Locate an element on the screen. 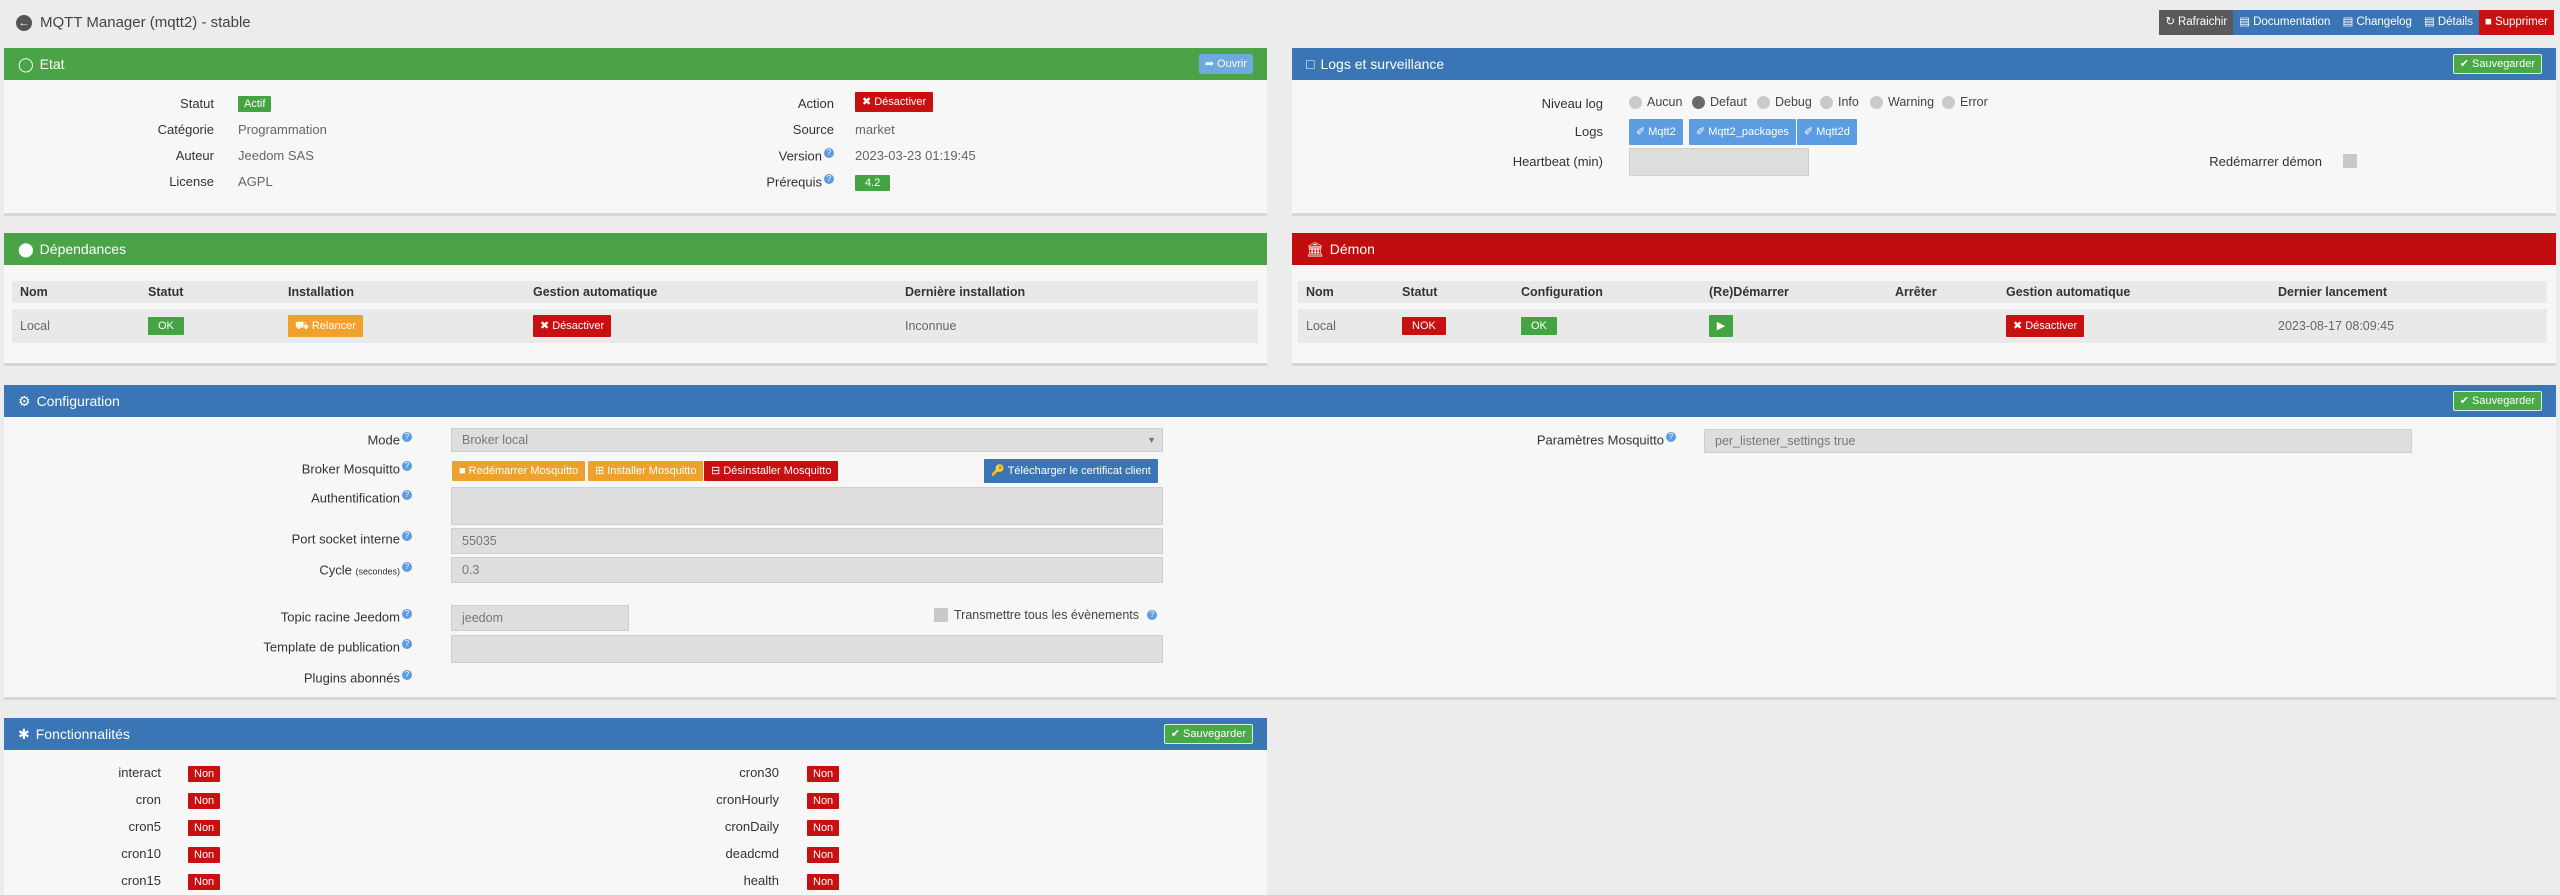 This screenshot has height=895, width=2560. install-mosquitto-button: ⊞ Installer Mosquitto is located at coordinates (646, 471).